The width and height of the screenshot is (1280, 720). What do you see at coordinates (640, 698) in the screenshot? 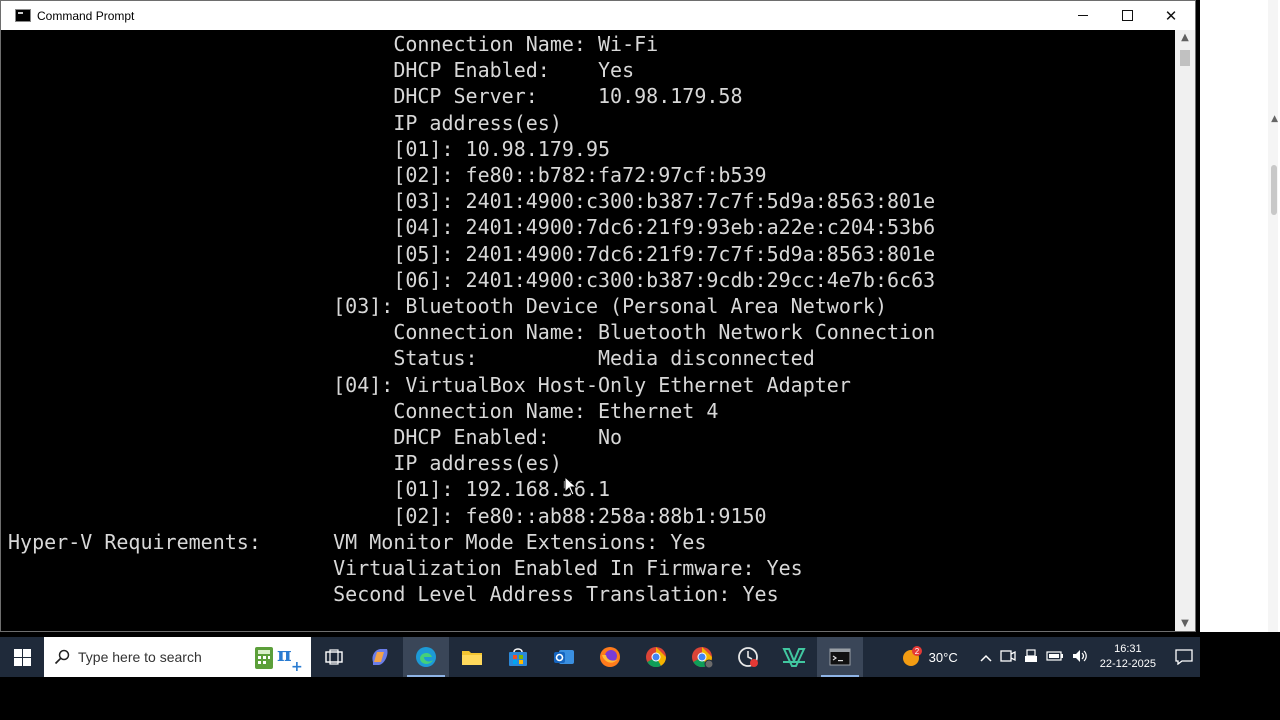
I see `screen-bottom-area` at bounding box center [640, 698].